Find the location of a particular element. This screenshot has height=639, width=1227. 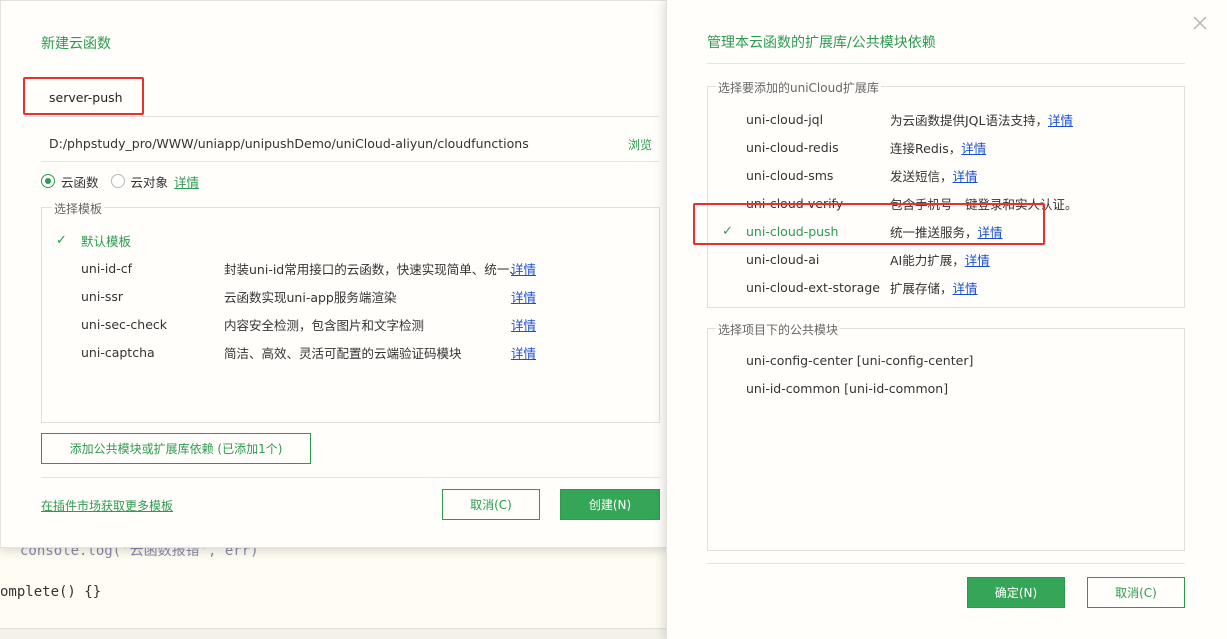

template-name: uni-ssr is located at coordinates (102, 296).